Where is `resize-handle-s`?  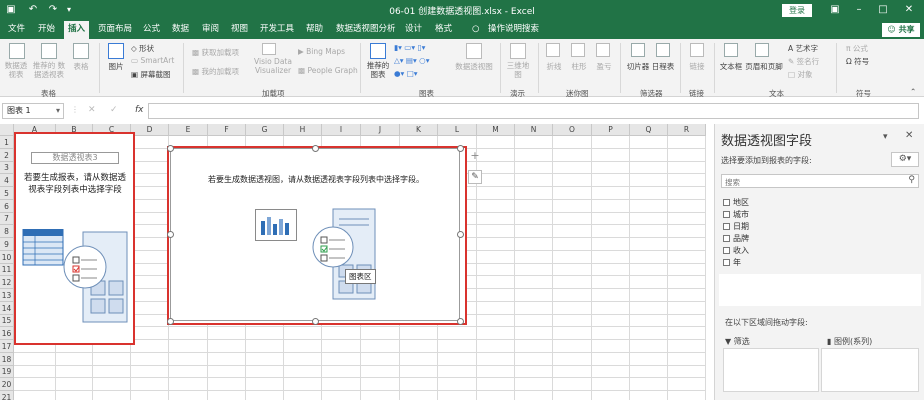
resize-handle-s is located at coordinates (315, 321).